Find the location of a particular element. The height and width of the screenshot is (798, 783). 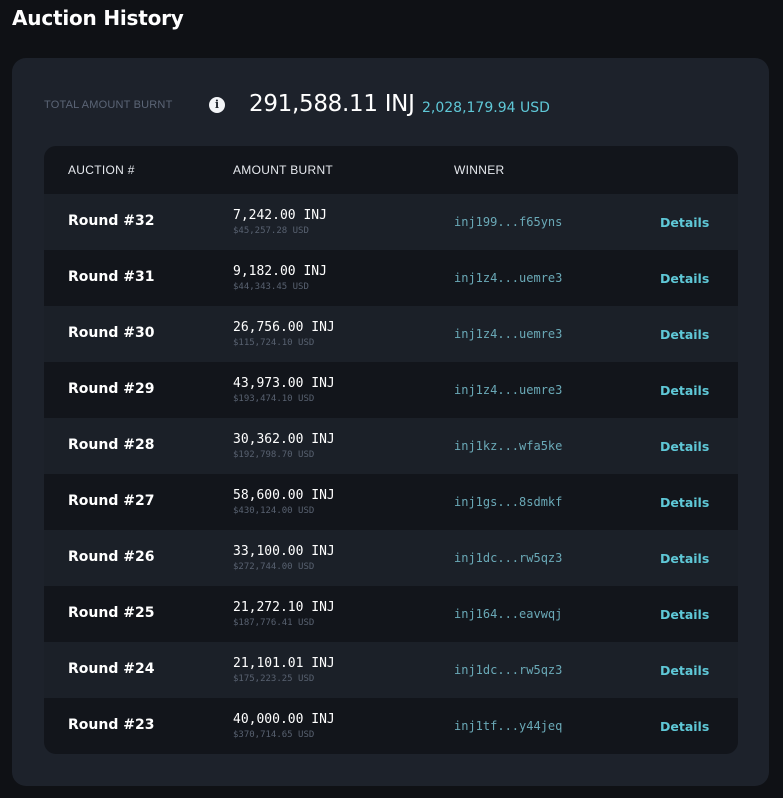

winner-address: inj1gs...8sdmkf is located at coordinates (508, 502).